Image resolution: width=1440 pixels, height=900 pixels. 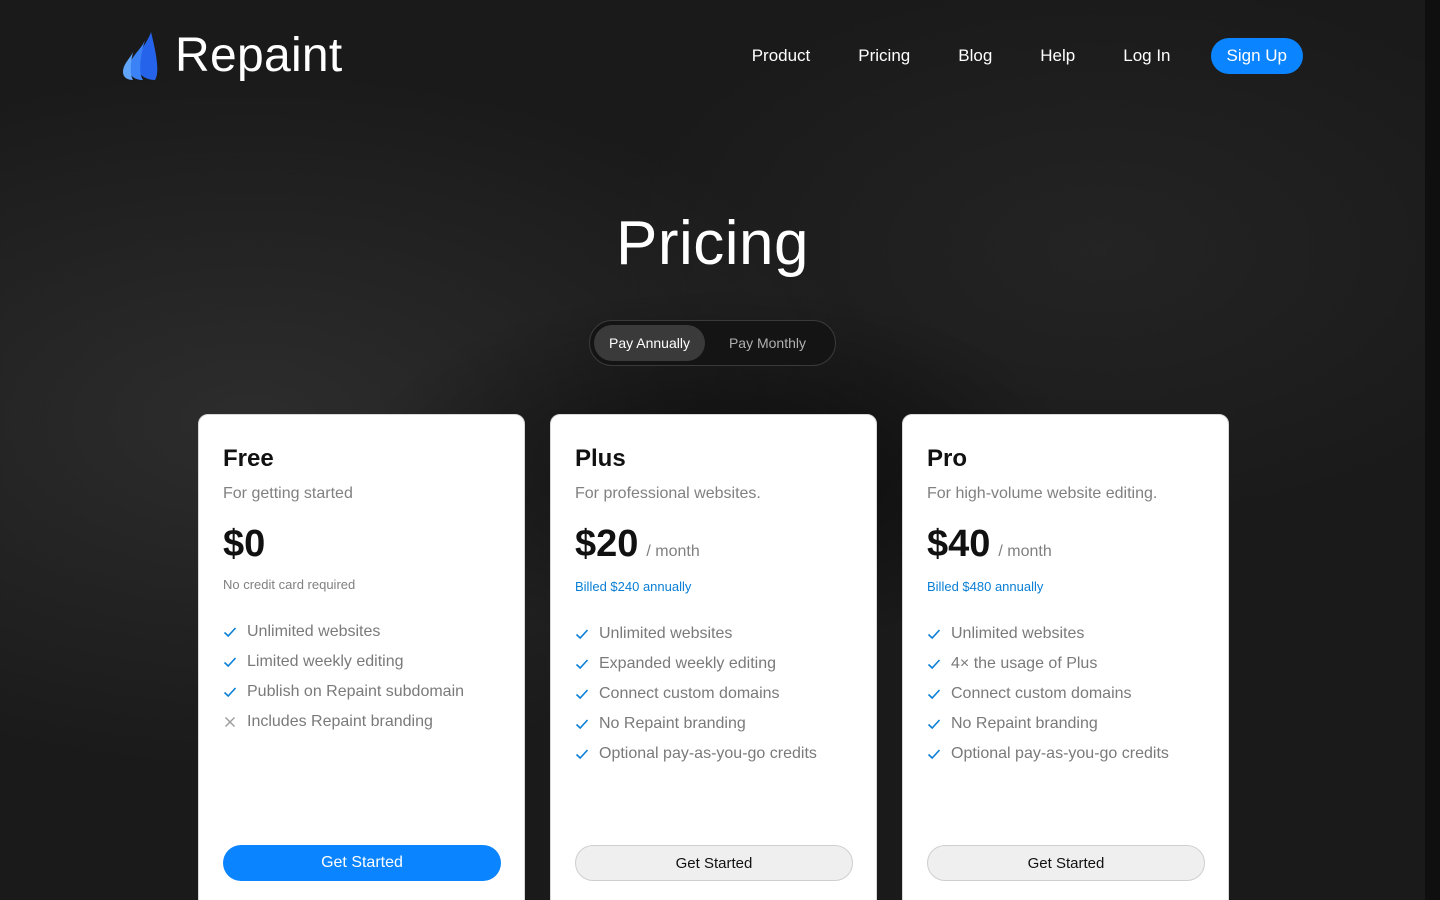 What do you see at coordinates (362, 863) in the screenshot?
I see `get-started-button-free: Get Started` at bounding box center [362, 863].